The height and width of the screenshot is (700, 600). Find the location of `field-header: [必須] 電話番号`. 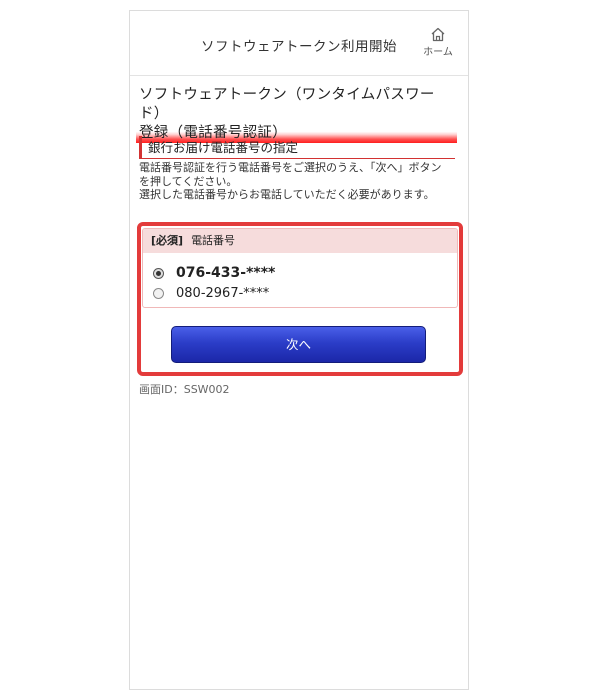

field-header: [必須] 電話番号 is located at coordinates (300, 241).